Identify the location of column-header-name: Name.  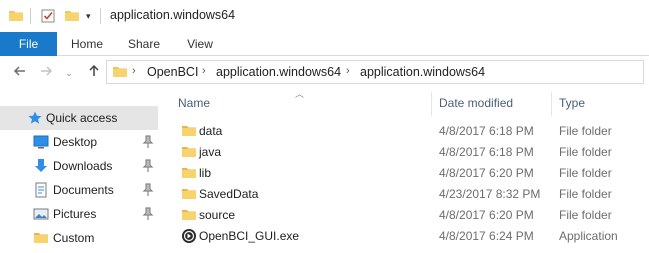
(194, 103).